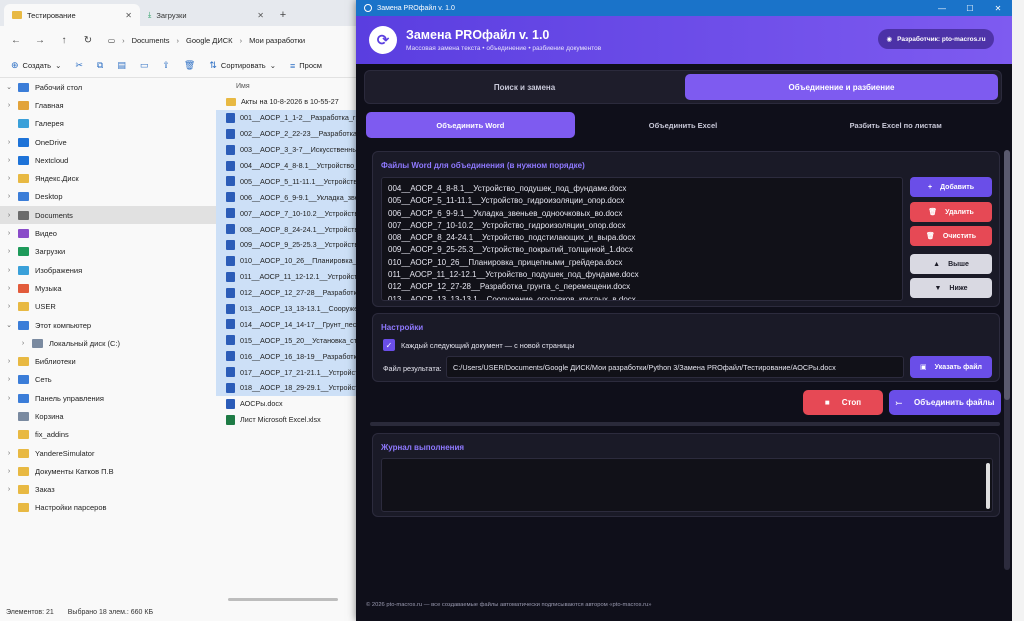 This screenshot has height=621, width=1024. I want to click on file-row: 018__АОСР_18_29-29.1__Устройство_, so click(286, 388).